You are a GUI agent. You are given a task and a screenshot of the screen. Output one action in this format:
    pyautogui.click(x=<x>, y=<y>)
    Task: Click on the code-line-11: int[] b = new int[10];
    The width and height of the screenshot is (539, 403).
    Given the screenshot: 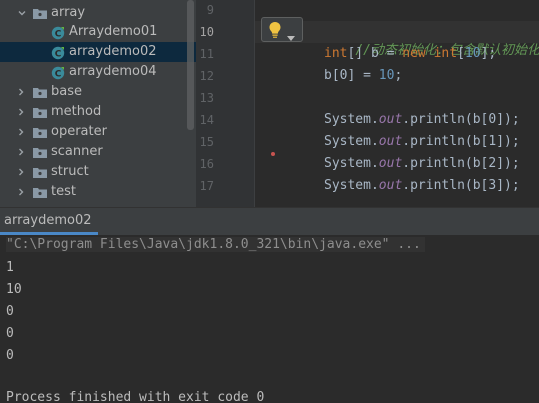 What is the action you would take?
    pyautogui.click(x=410, y=53)
    